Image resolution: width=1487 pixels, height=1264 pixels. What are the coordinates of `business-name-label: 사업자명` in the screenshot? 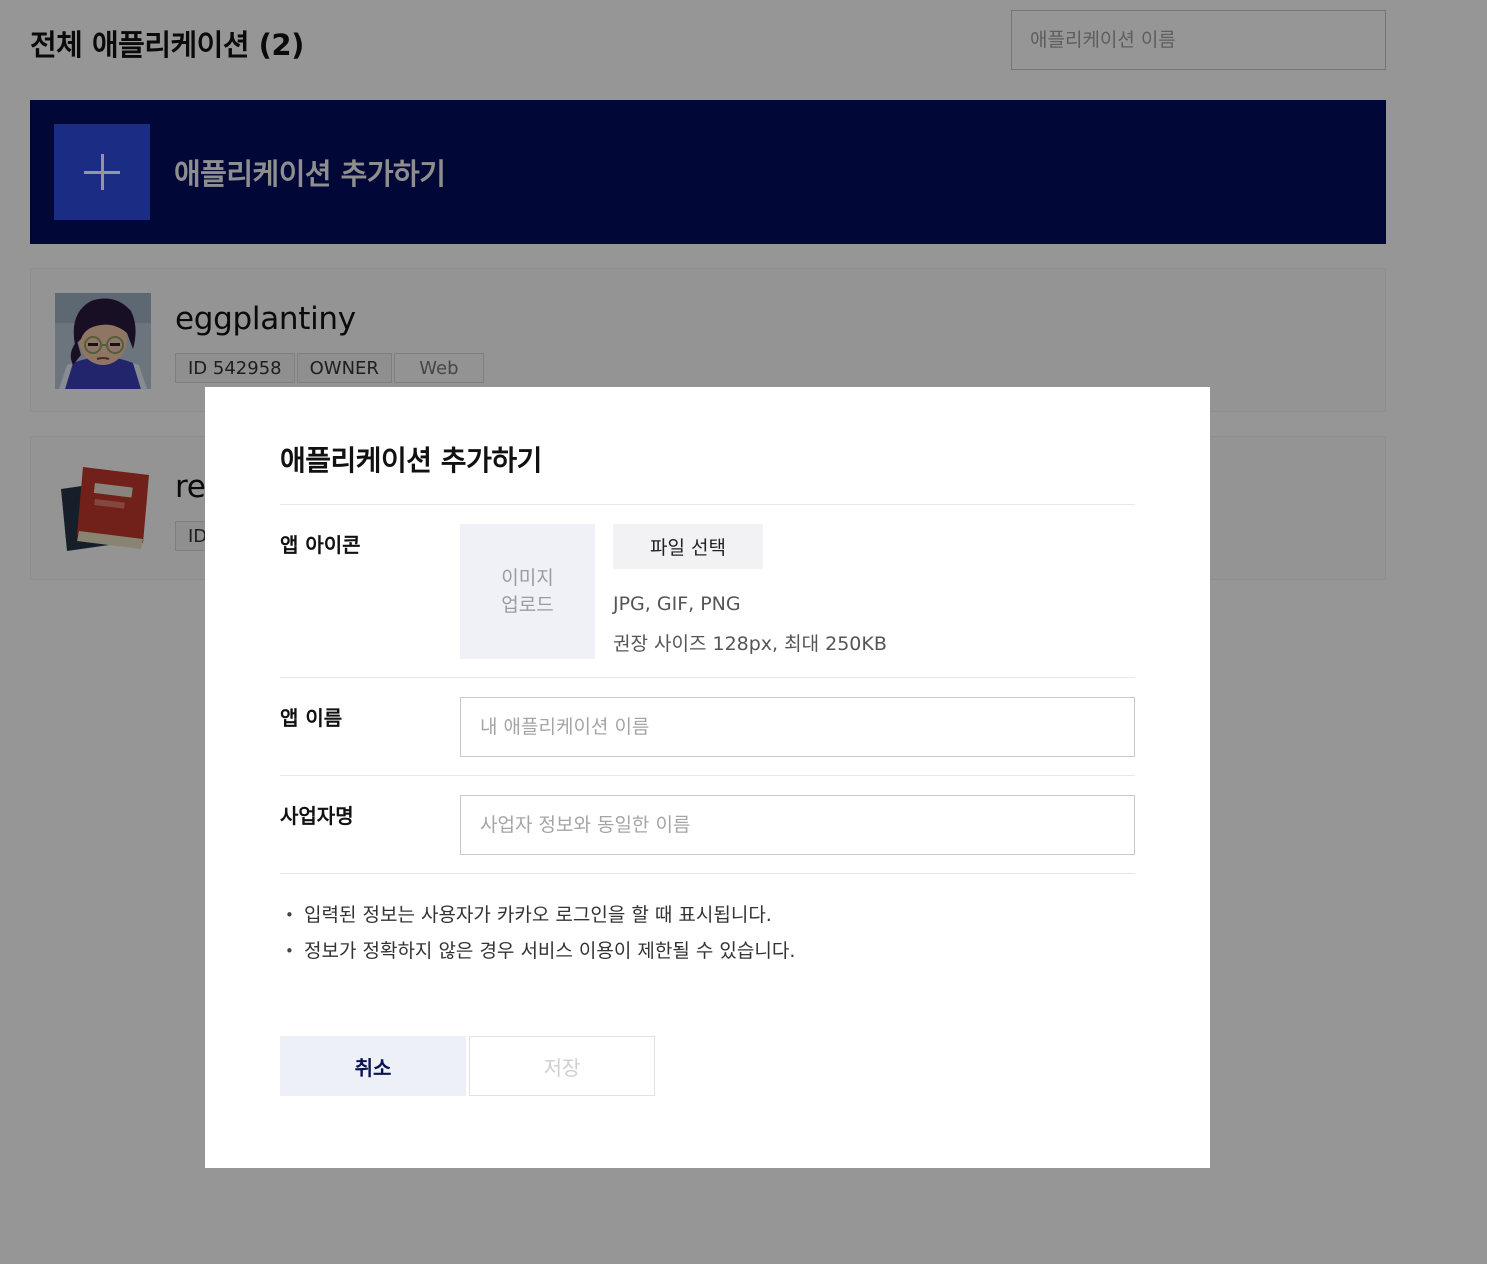 It's located at (317, 816).